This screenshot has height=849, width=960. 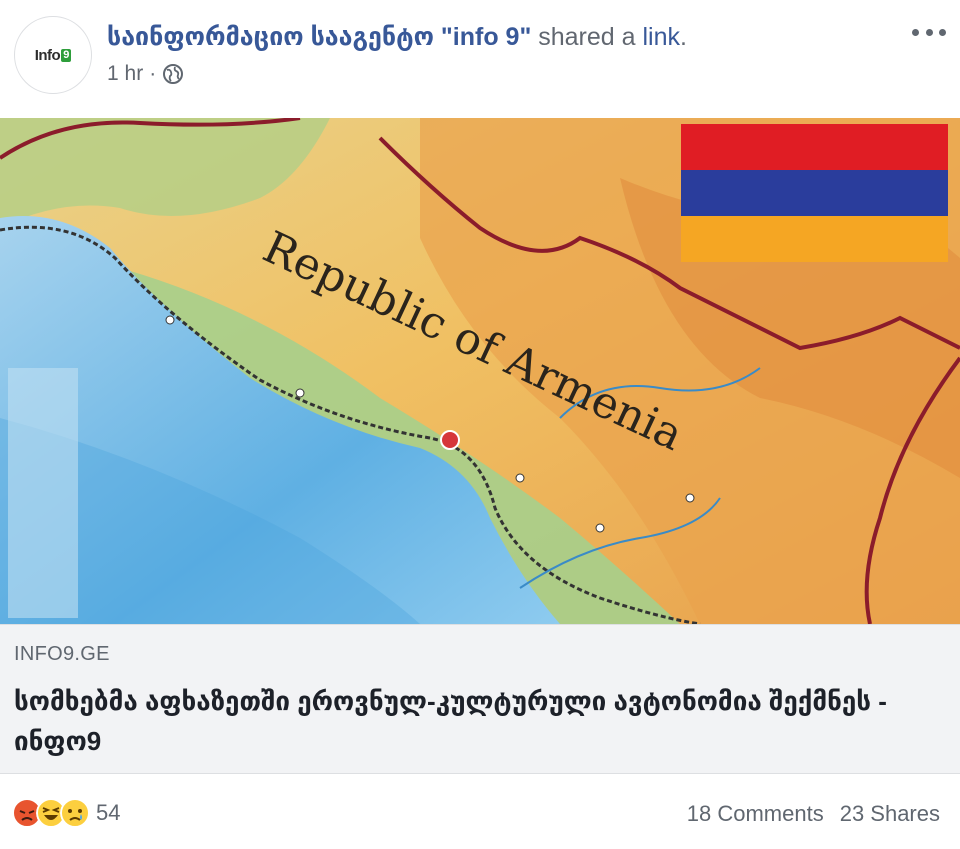 What do you see at coordinates (108, 813) in the screenshot?
I see `reaction-count: 54` at bounding box center [108, 813].